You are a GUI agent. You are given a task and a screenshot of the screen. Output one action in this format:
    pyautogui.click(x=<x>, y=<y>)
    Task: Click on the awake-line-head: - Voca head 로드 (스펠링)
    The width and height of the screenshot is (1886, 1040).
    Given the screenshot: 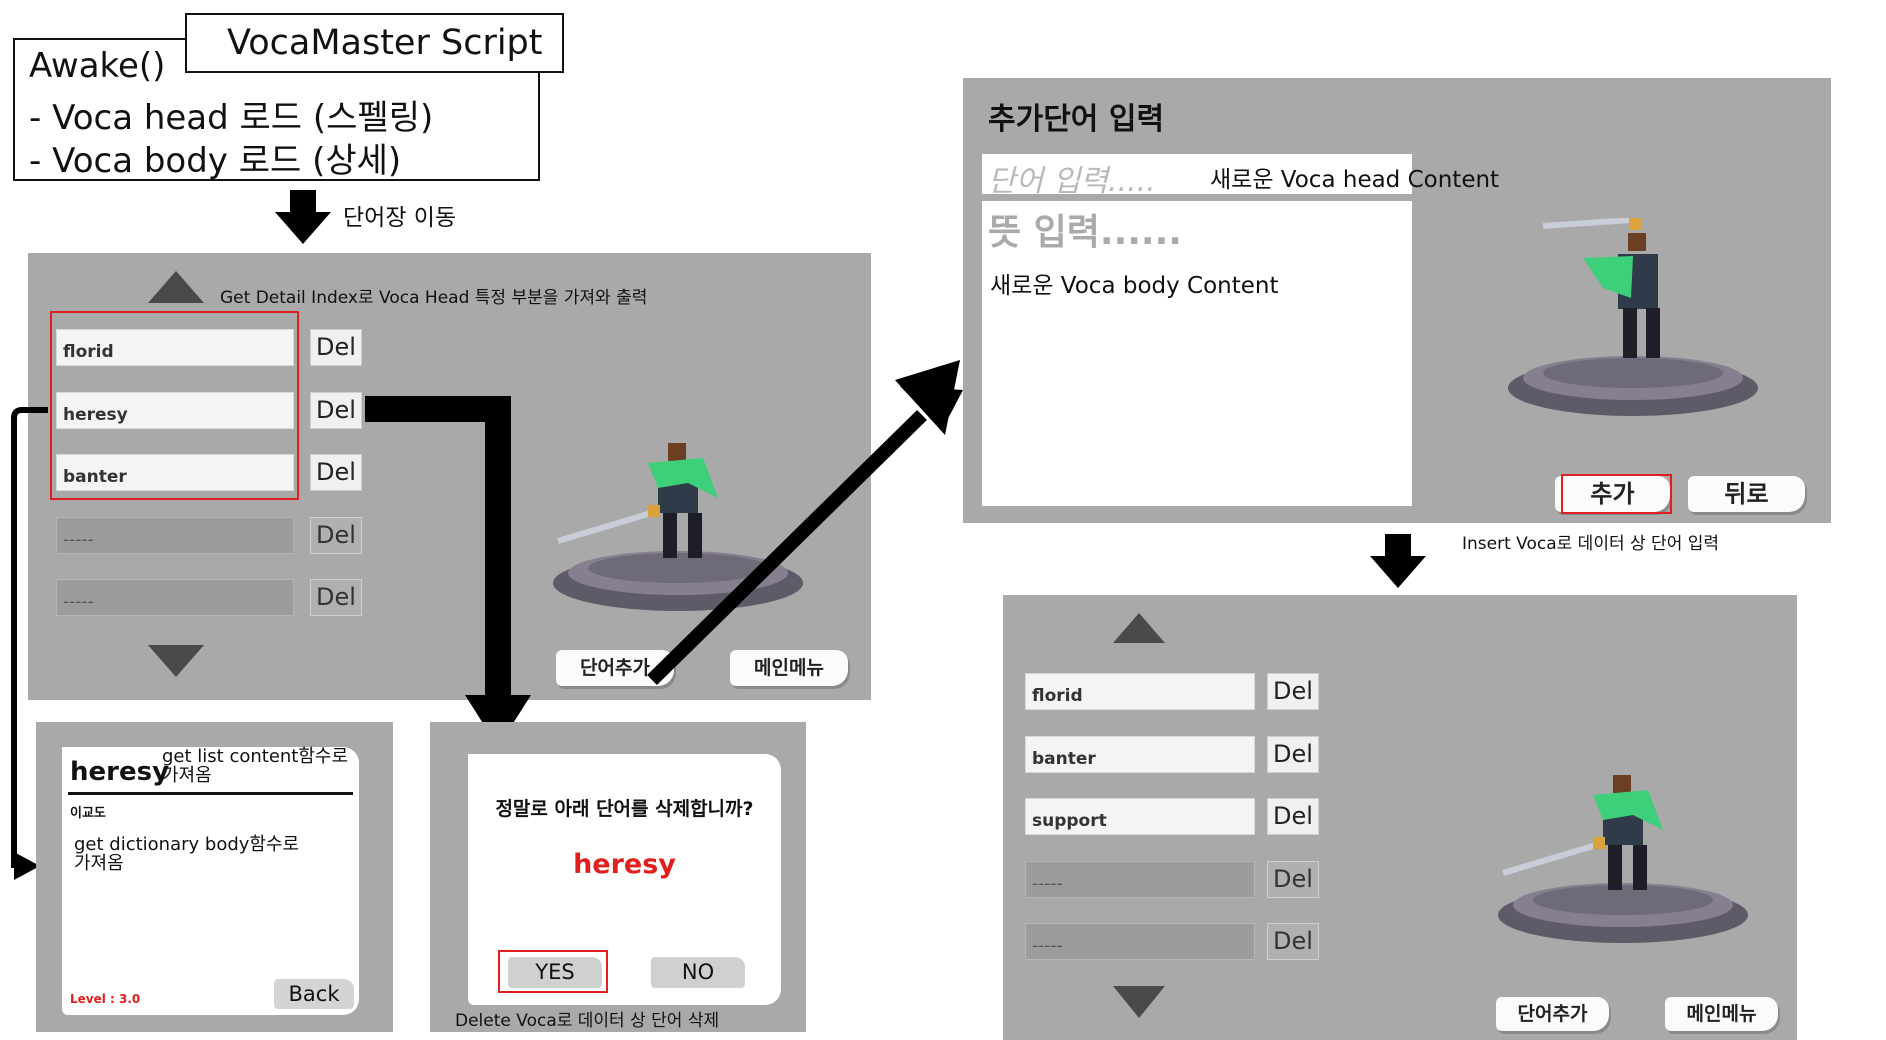 What is the action you would take?
    pyautogui.click(x=231, y=118)
    